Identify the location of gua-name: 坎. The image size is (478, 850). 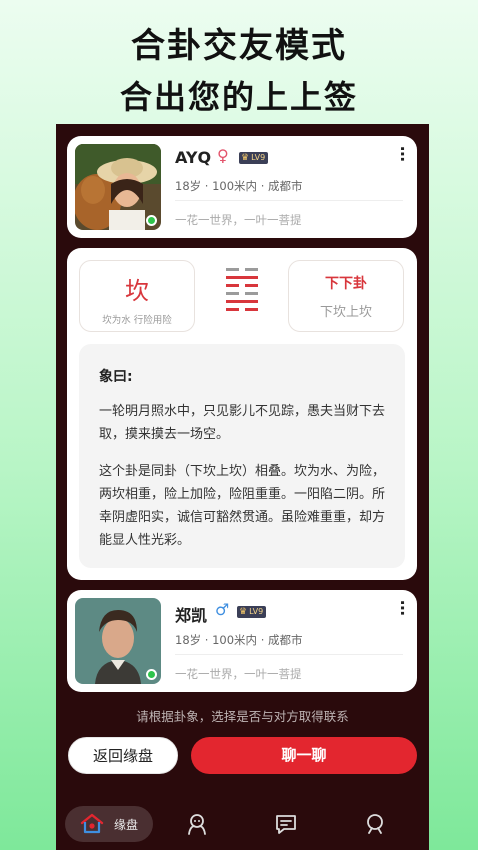
(137, 291).